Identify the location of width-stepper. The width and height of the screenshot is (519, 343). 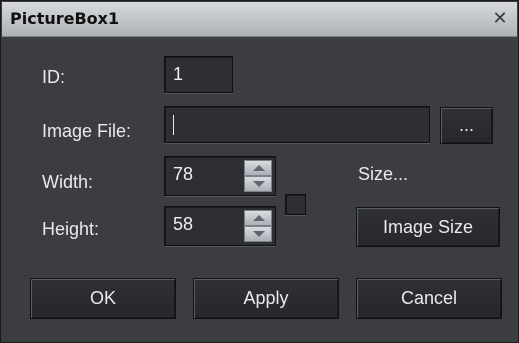
(258, 176).